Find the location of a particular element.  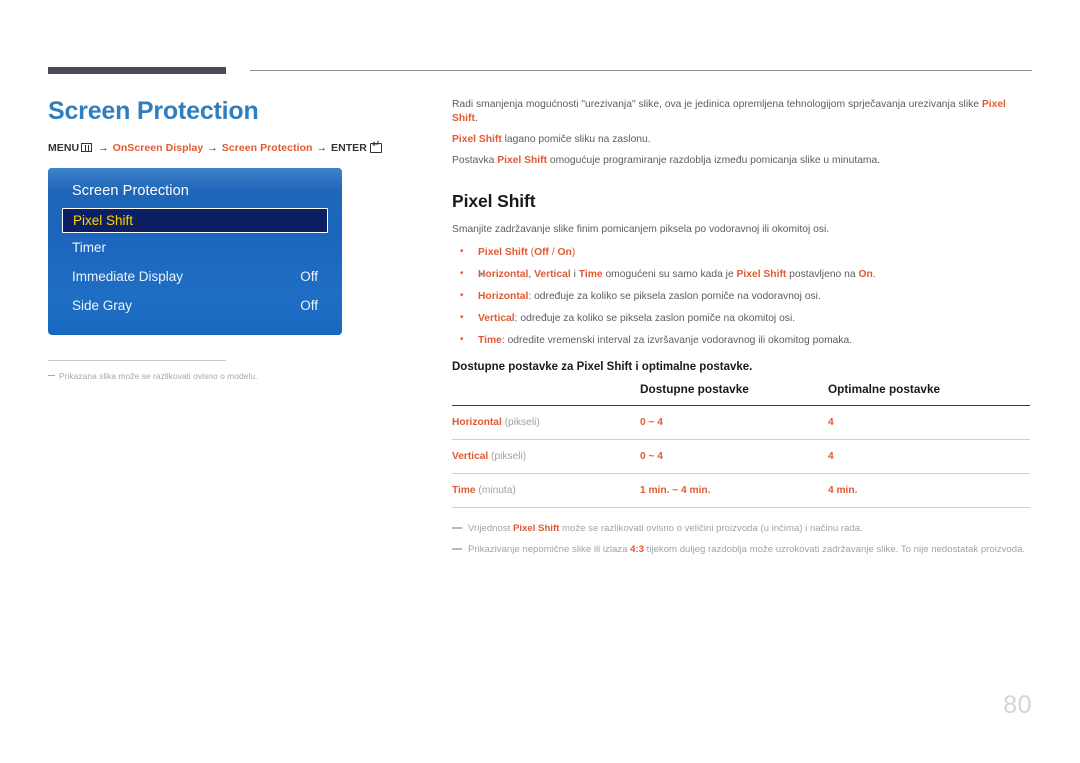

bullet-pixel-shift: Pixel Shift (Off / On) is located at coordinates (741, 252).